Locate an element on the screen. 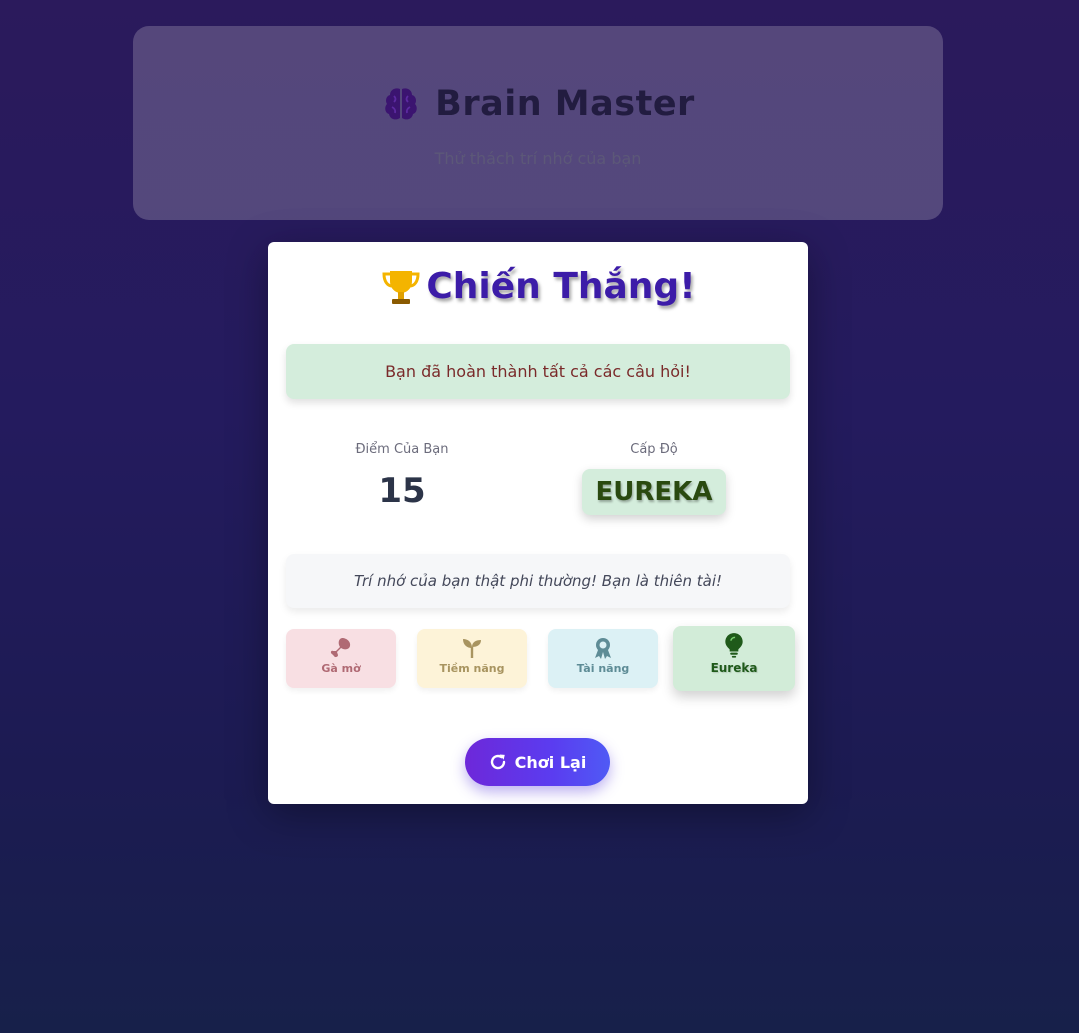  lightbulb-icon is located at coordinates (734, 645).